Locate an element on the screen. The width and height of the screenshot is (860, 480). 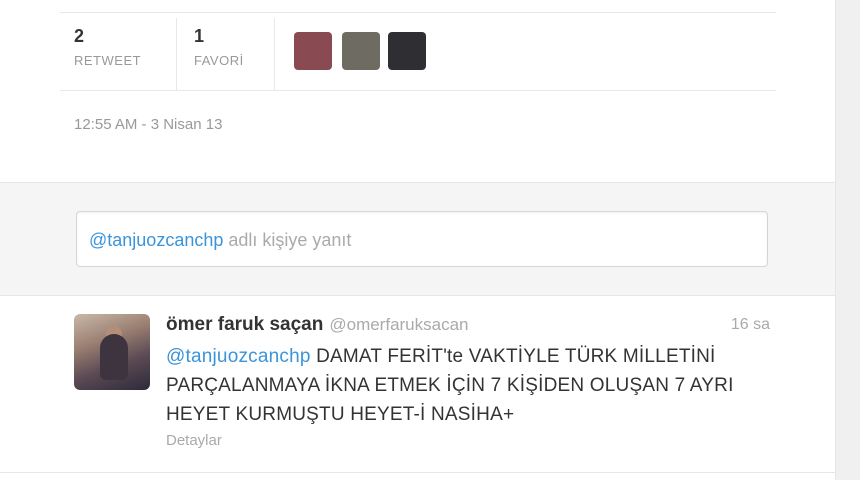
author-fullname: ömer faruk saçan is located at coordinates (244, 324).